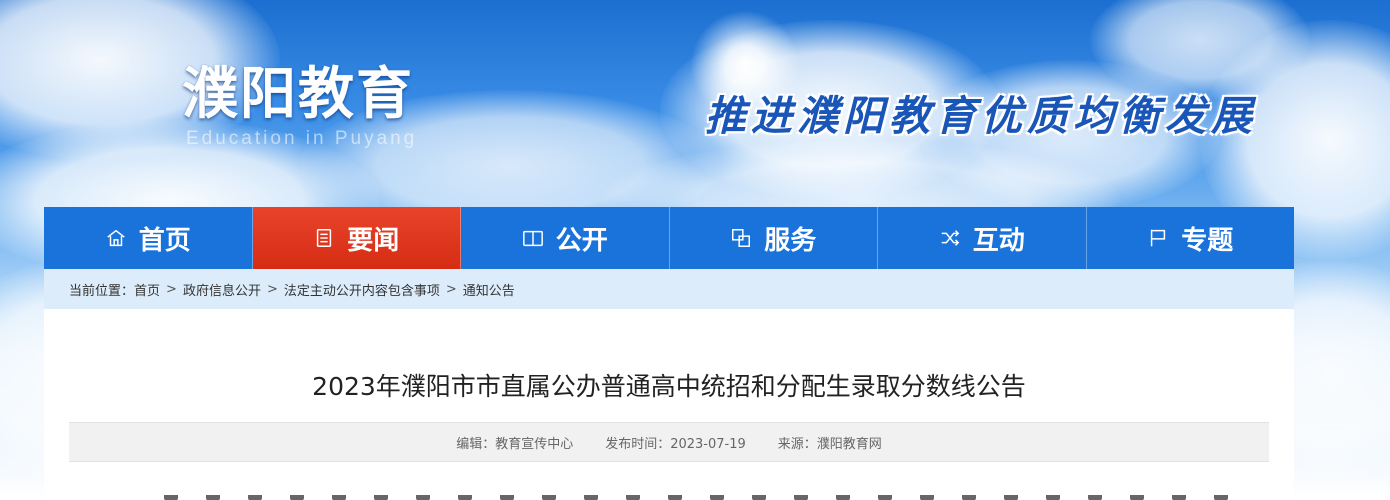 This screenshot has width=1390, height=500. I want to click on breadcrumb-prefix: 当前位置：, so click(102, 291).